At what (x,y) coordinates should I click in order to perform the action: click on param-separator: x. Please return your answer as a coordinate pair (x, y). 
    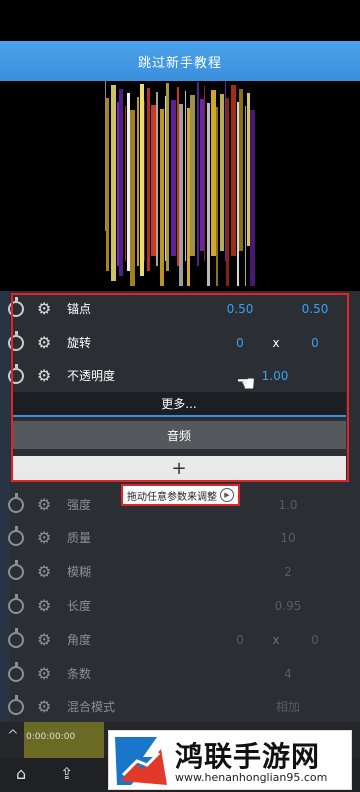
    Looking at the image, I should click on (276, 639).